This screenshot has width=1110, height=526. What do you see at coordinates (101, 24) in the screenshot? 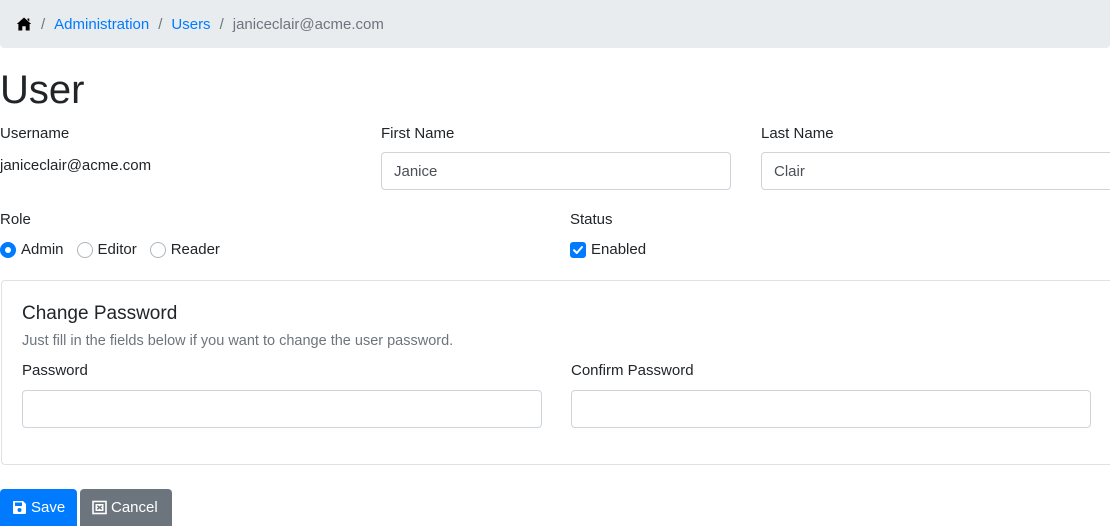
I see `breadcrumb-administration-link: Administration` at bounding box center [101, 24].